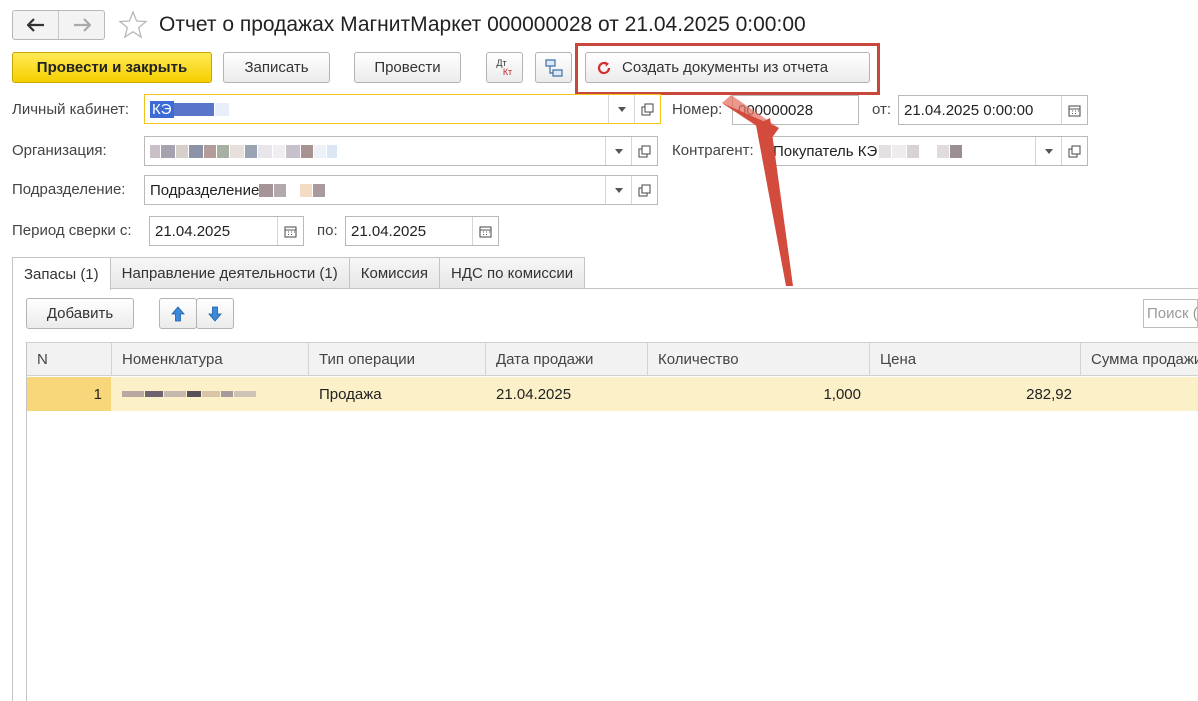  Describe the element at coordinates (759, 359) in the screenshot. I see `column-header-quantity: Количество` at that location.